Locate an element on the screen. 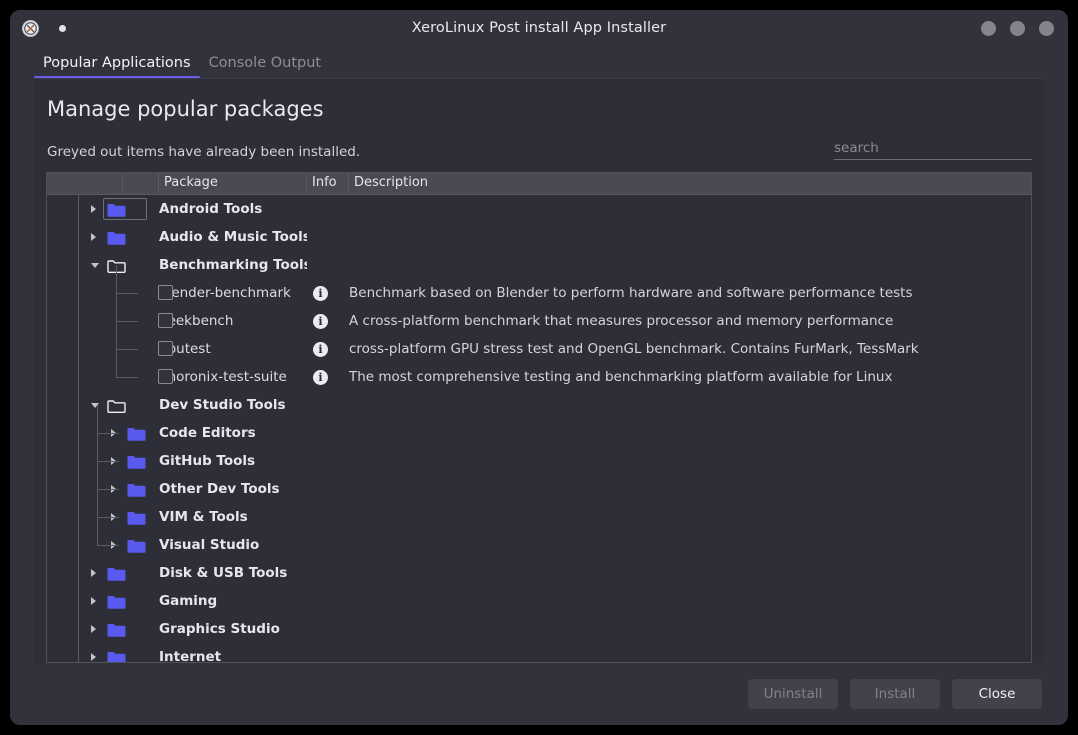 This screenshot has width=1078, height=735. table-row: Benchmarking Tools is located at coordinates (539, 265).